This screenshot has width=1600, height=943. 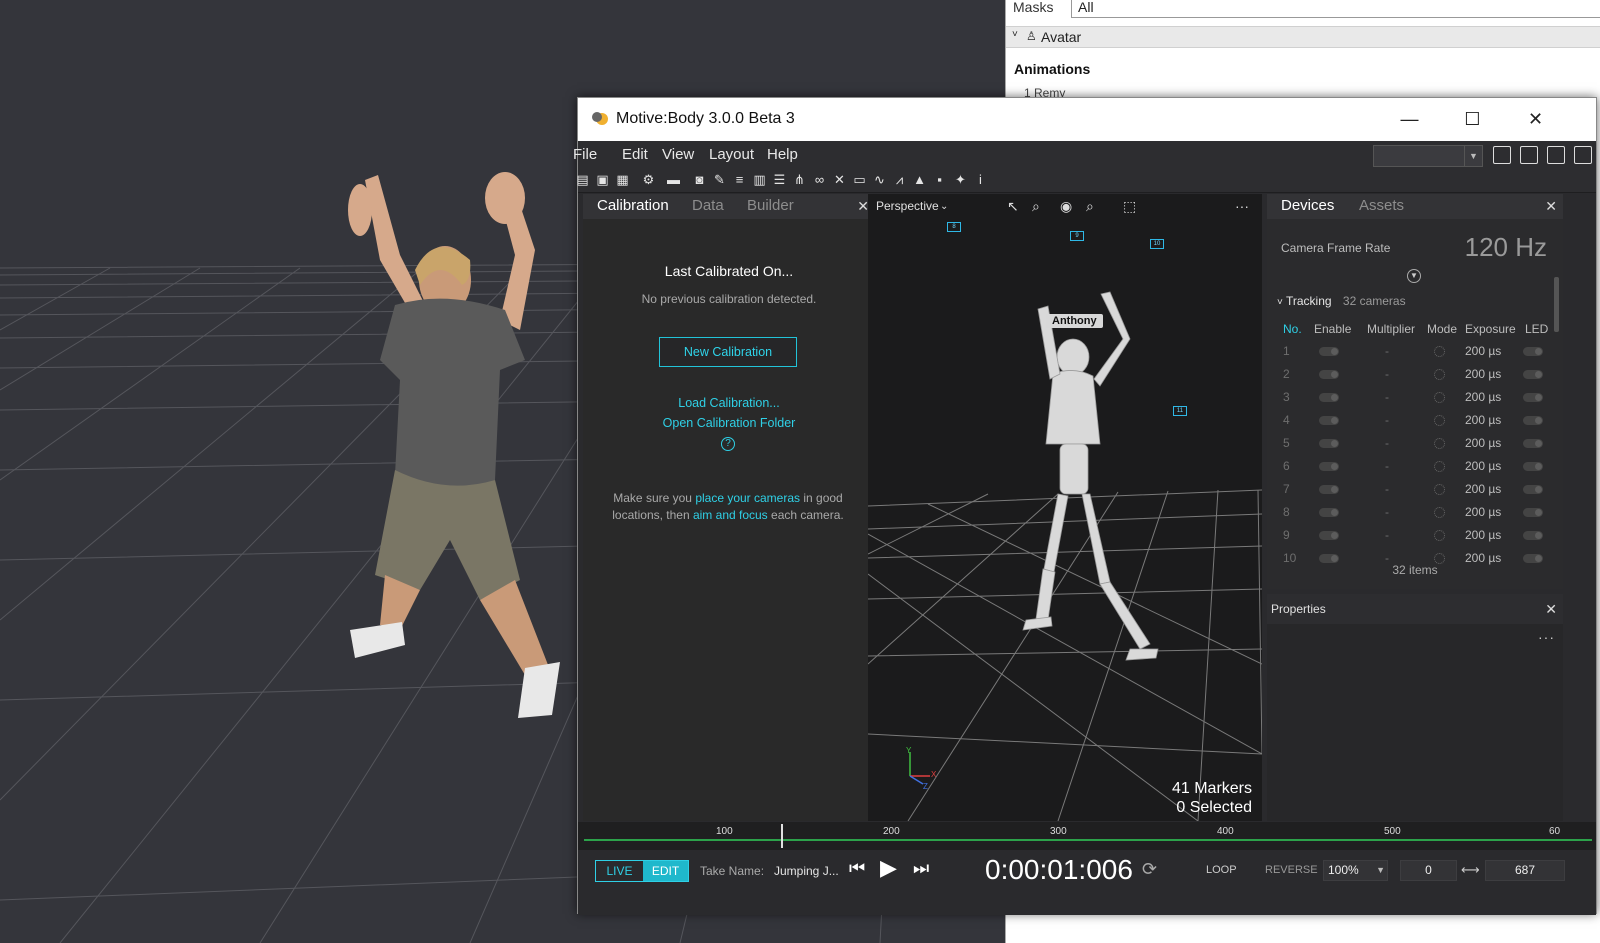 What do you see at coordinates (585, 154) in the screenshot?
I see `menu-file: File` at bounding box center [585, 154].